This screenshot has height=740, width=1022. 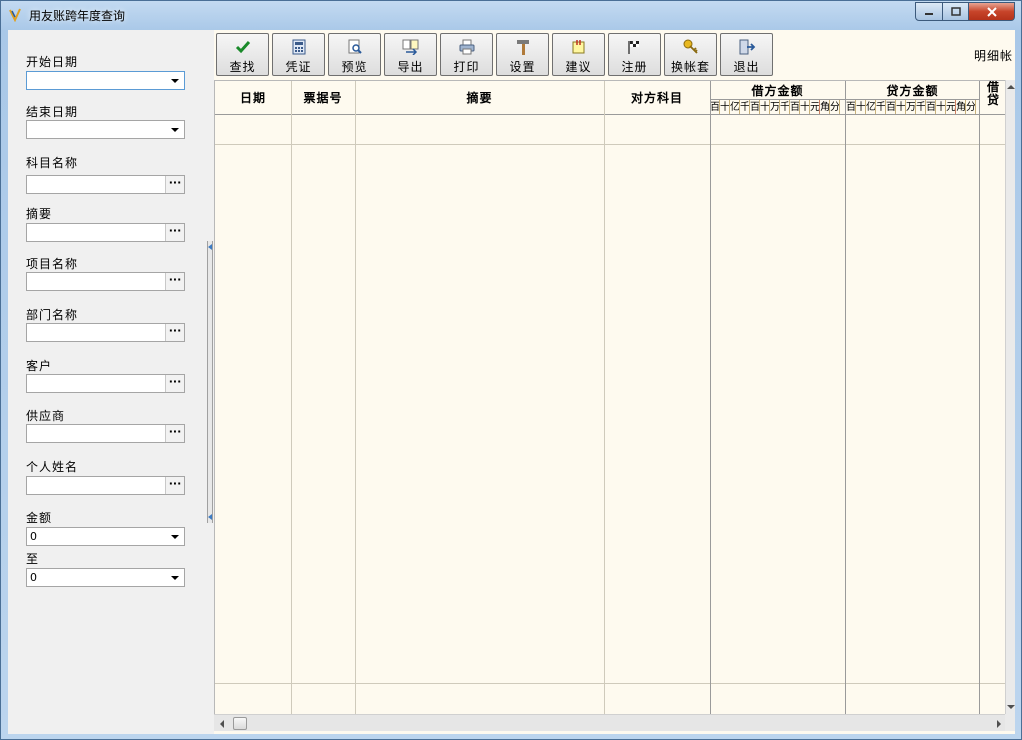 I want to click on digit-place-label: 角, so click(x=825, y=107).